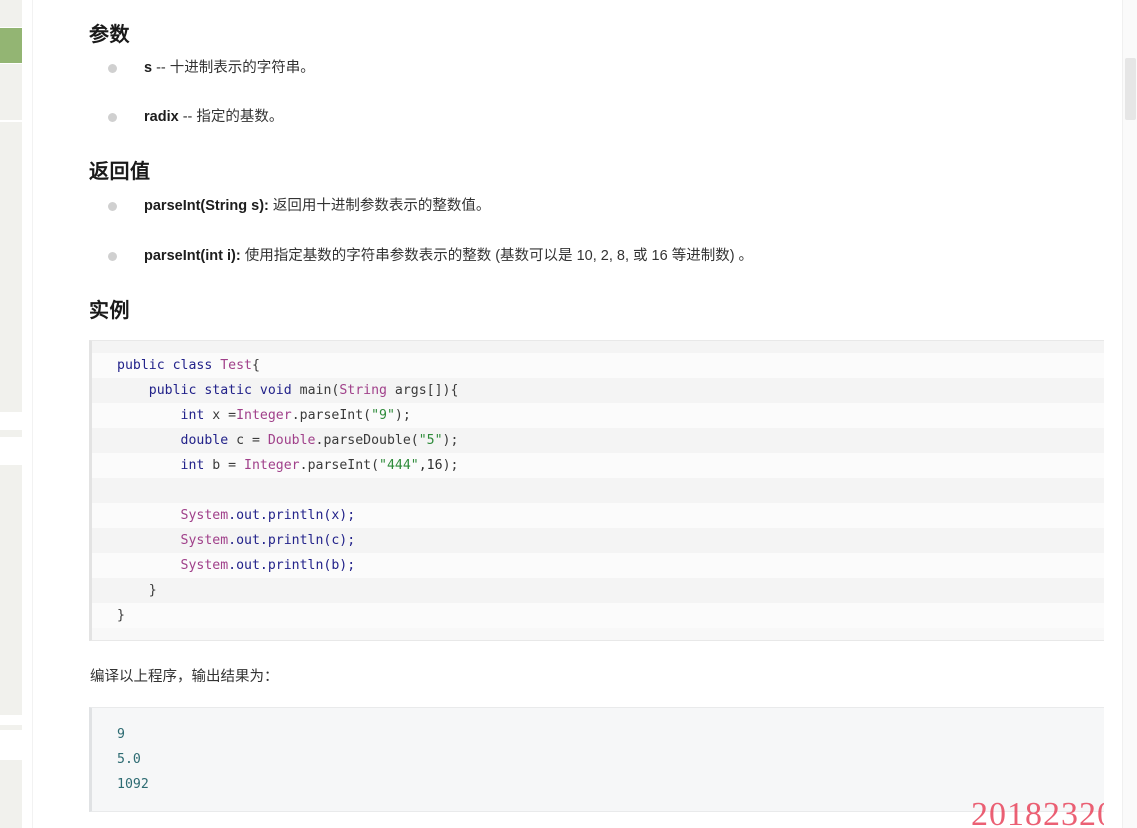  I want to click on output-line: 9, so click(121, 734).